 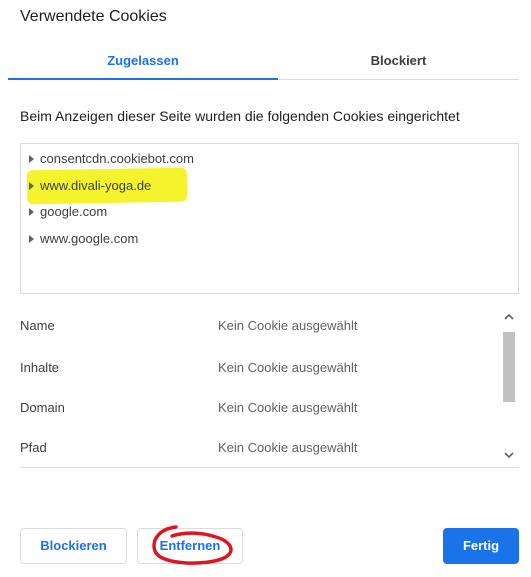 What do you see at coordinates (73, 546) in the screenshot?
I see `block-button: Blockieren` at bounding box center [73, 546].